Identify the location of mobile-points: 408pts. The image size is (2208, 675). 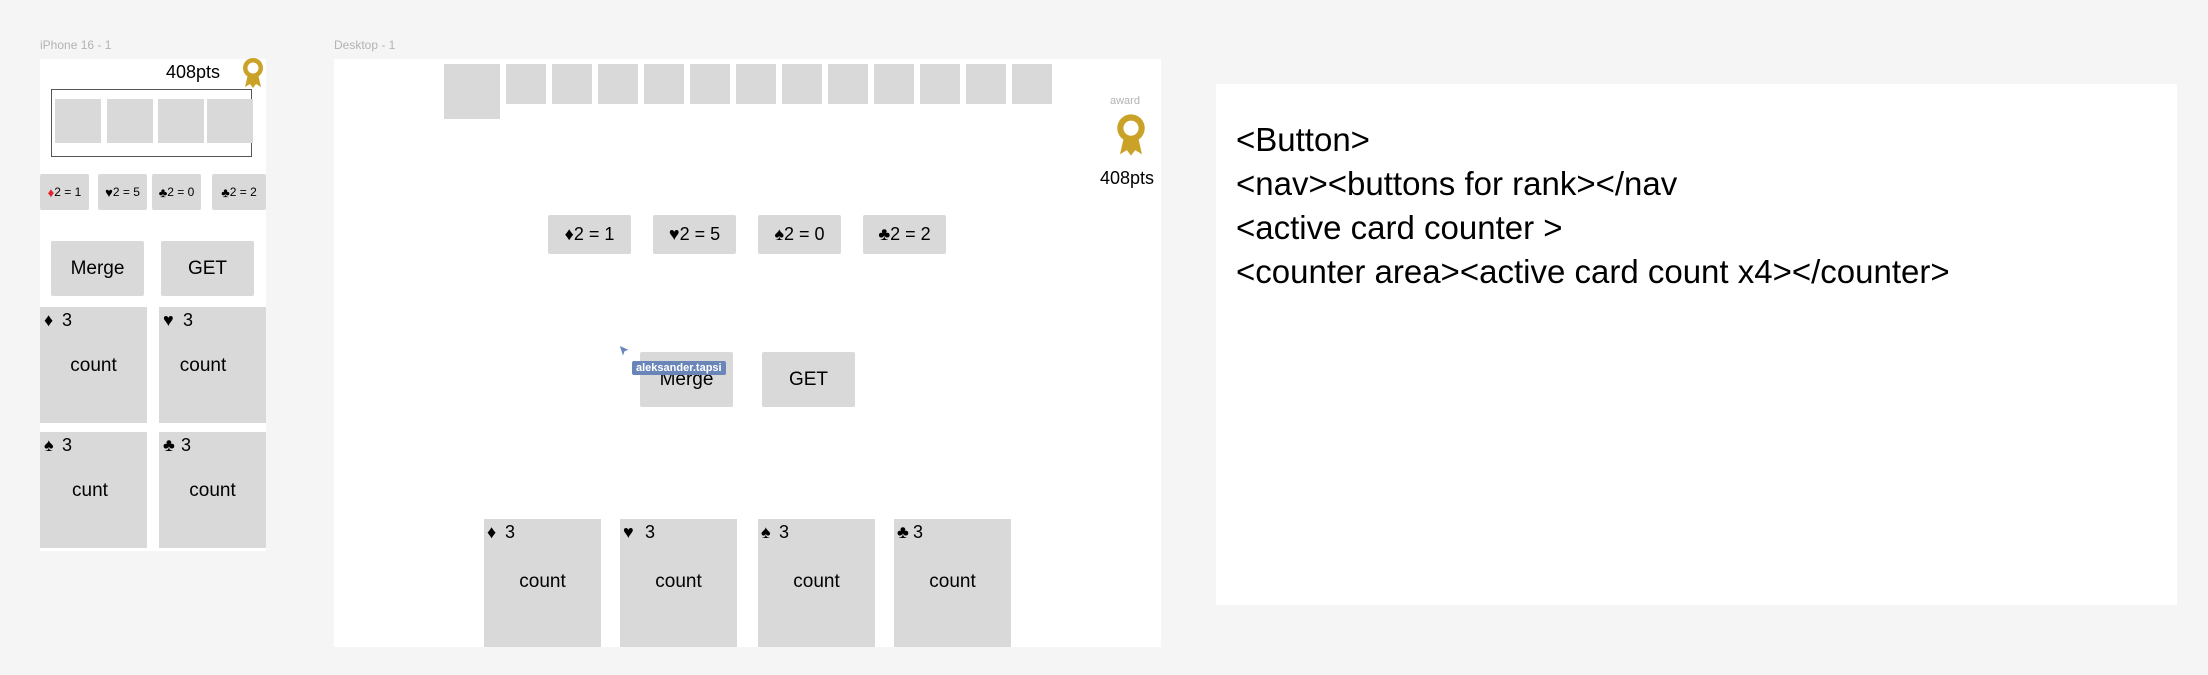
(193, 72).